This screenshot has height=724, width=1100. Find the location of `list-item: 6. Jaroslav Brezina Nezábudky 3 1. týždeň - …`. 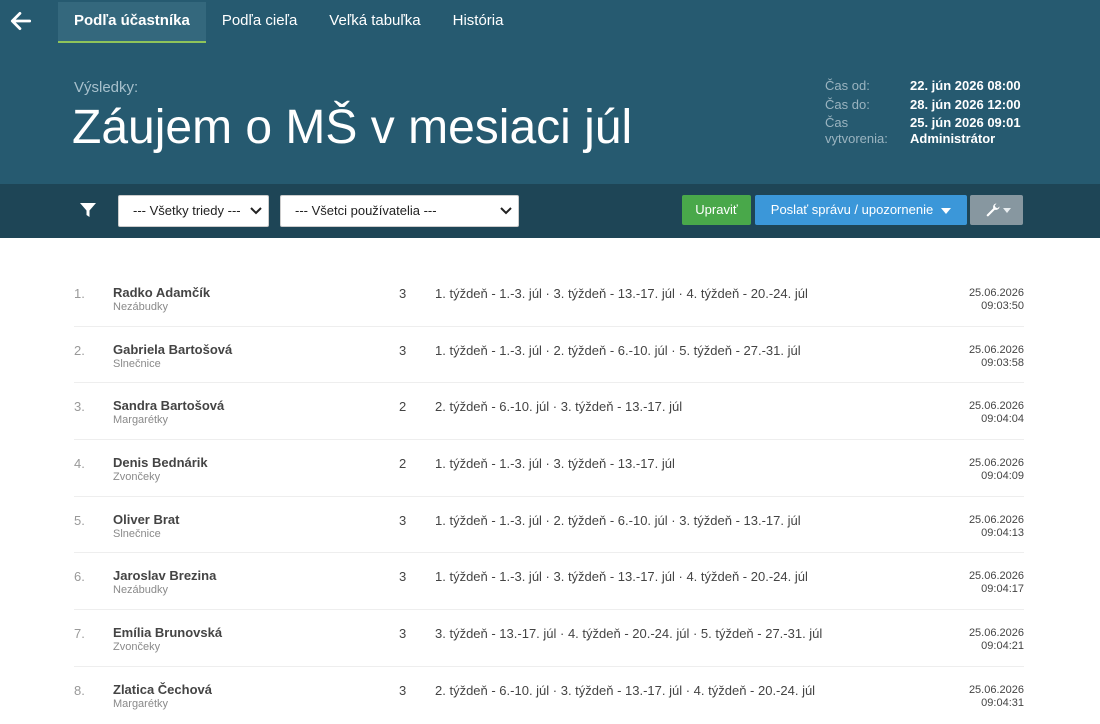

list-item: 6. Jaroslav Brezina Nezábudky 3 1. týždeň - … is located at coordinates (549, 582).